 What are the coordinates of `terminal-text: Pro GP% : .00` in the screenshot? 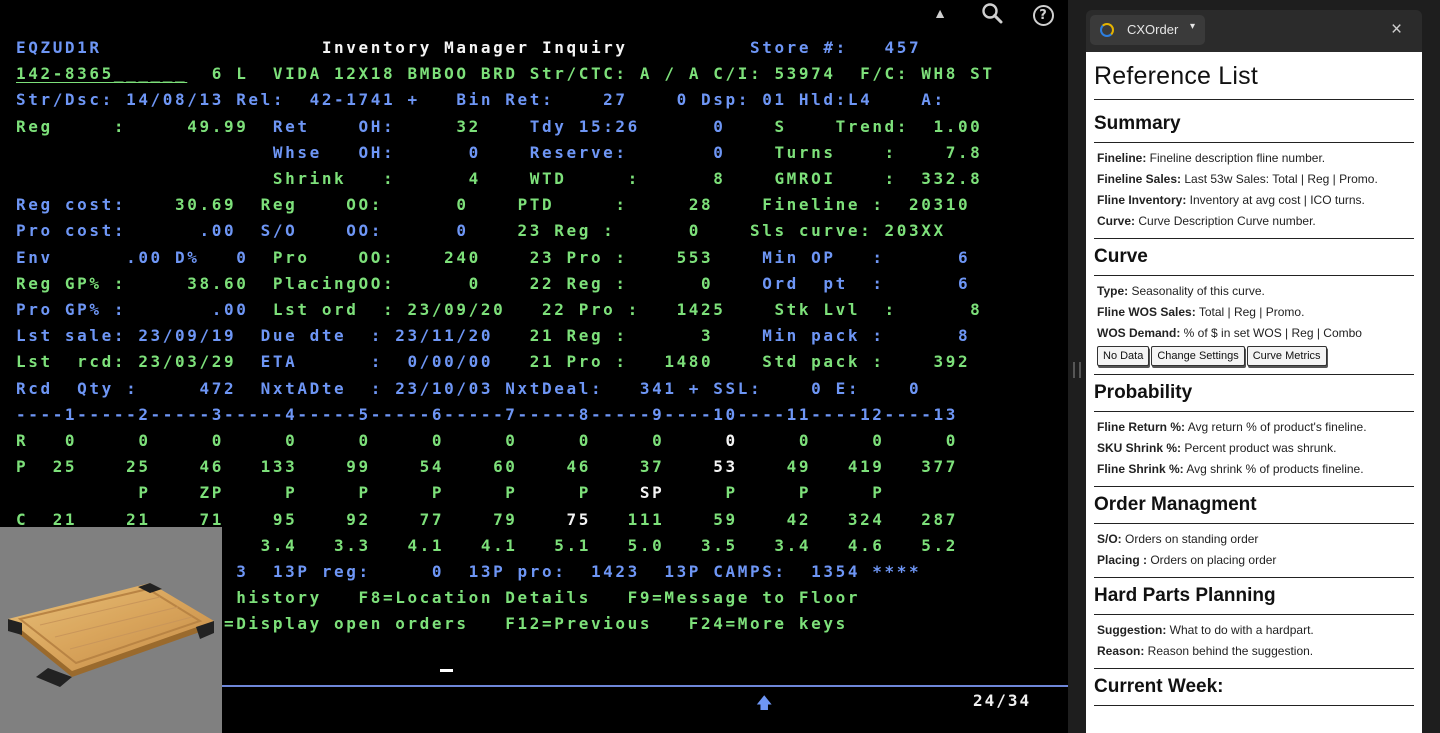 It's located at (144, 310).